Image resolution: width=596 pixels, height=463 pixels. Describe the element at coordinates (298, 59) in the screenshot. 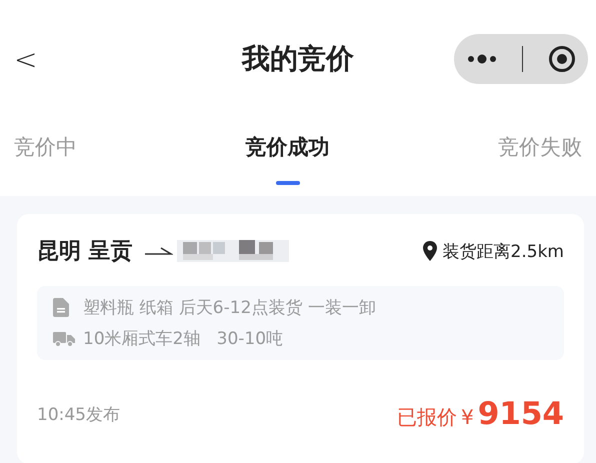

I see `page-title: 我的竞价` at that location.